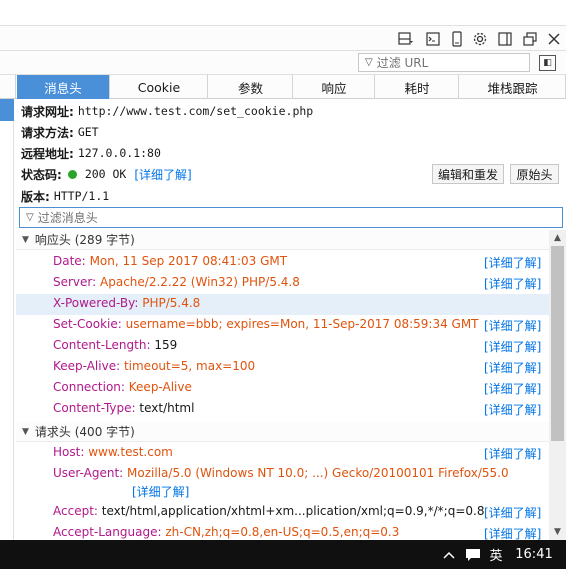 This screenshot has height=569, width=566. I want to click on scroll-up-arrow-icon: ▲, so click(557, 238).